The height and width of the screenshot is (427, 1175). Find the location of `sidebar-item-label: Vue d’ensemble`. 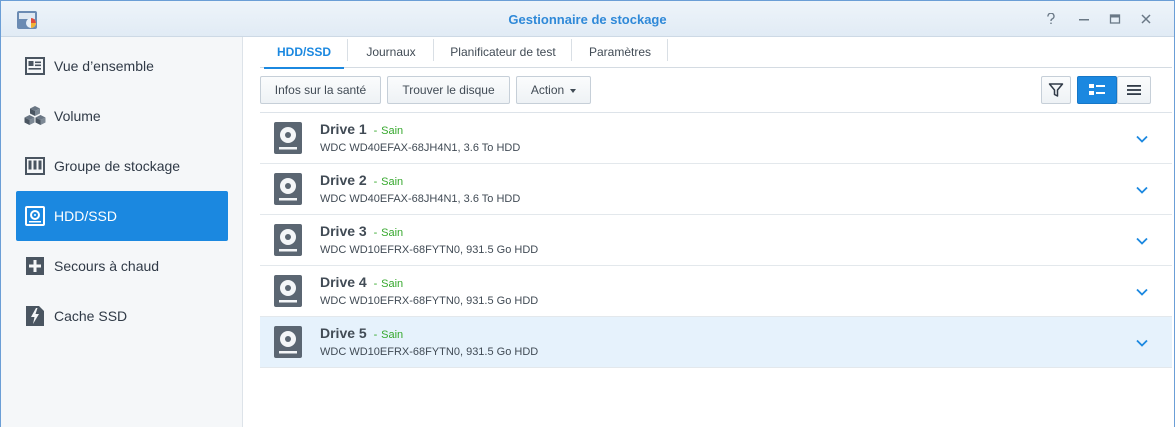

sidebar-item-label: Vue d’ensemble is located at coordinates (104, 66).